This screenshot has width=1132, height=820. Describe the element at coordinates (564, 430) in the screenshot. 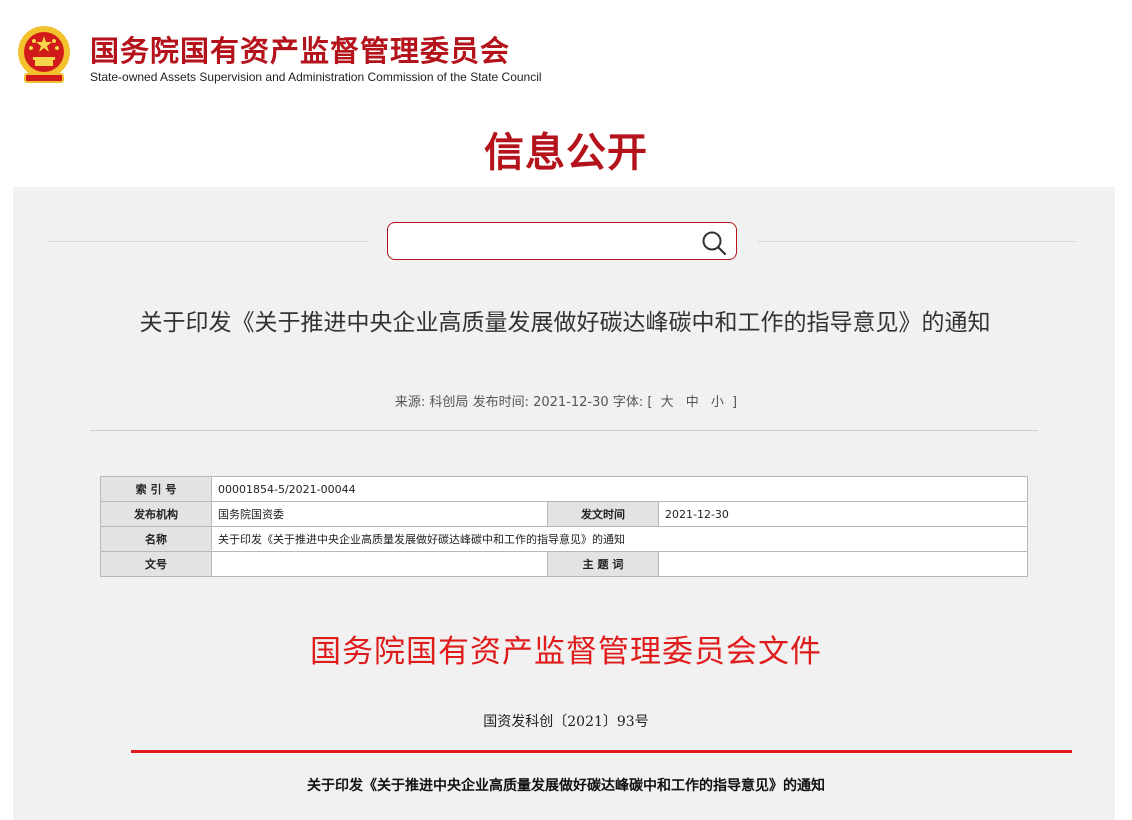

I see `meta-divider` at that location.